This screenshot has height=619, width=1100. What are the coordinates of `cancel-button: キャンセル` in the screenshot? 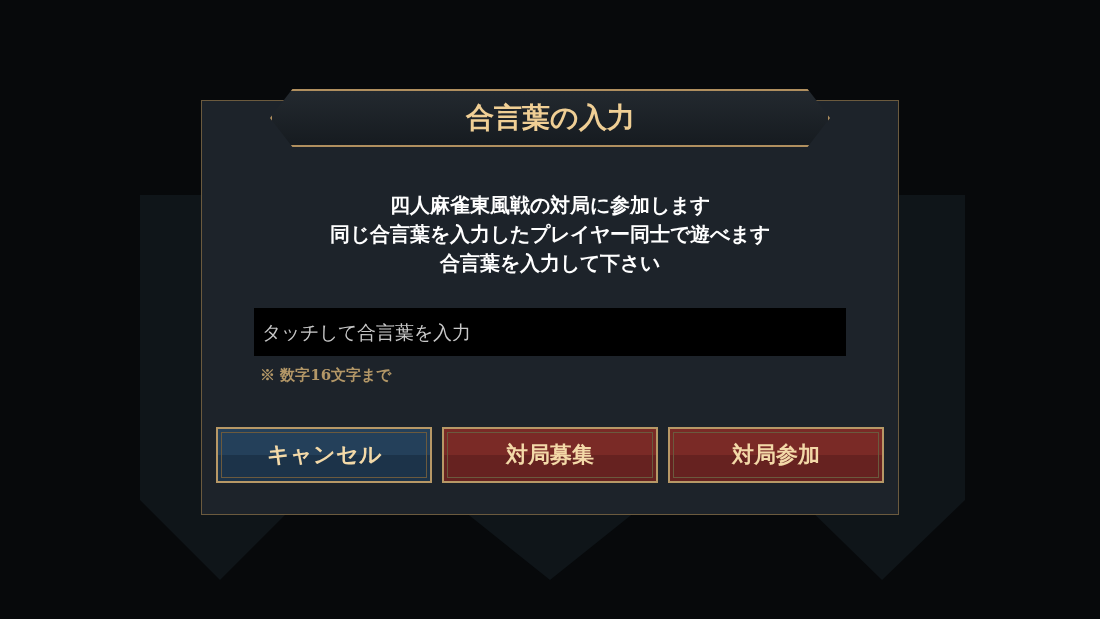 It's located at (324, 455).